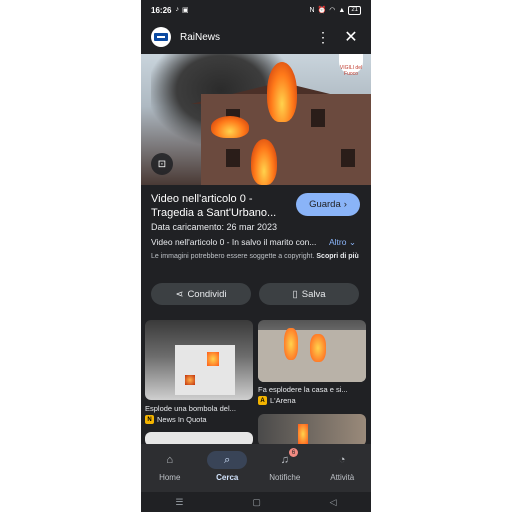 This screenshot has width=512, height=512. What do you see at coordinates (256, 119) in the screenshot?
I see `video-preview-image: VIGILI del Fuoco ⊡` at bounding box center [256, 119].